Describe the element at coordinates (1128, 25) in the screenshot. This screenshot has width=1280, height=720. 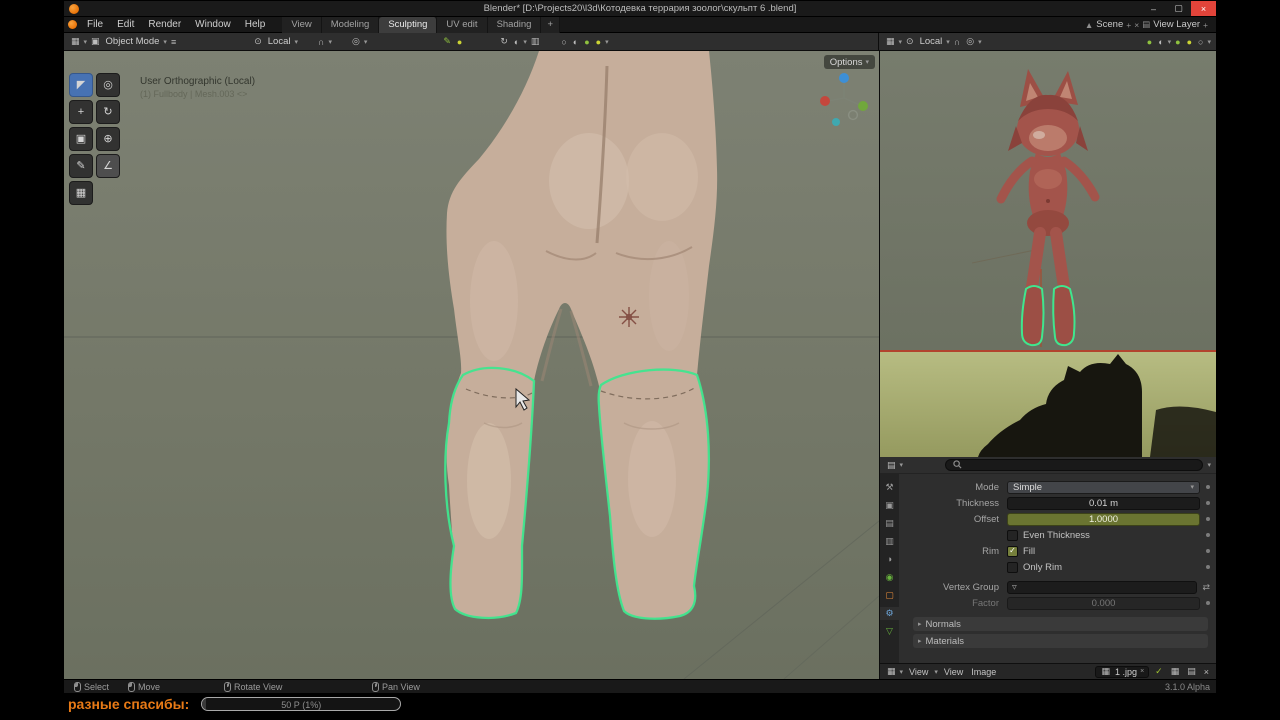
I see `new-scene-icon: +` at that location.